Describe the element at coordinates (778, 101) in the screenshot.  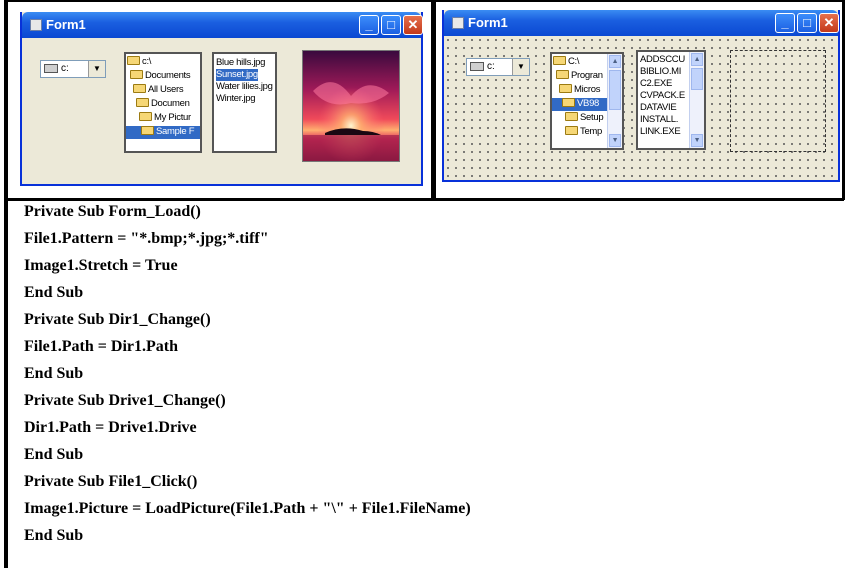
I see `image-control-placeholder` at that location.